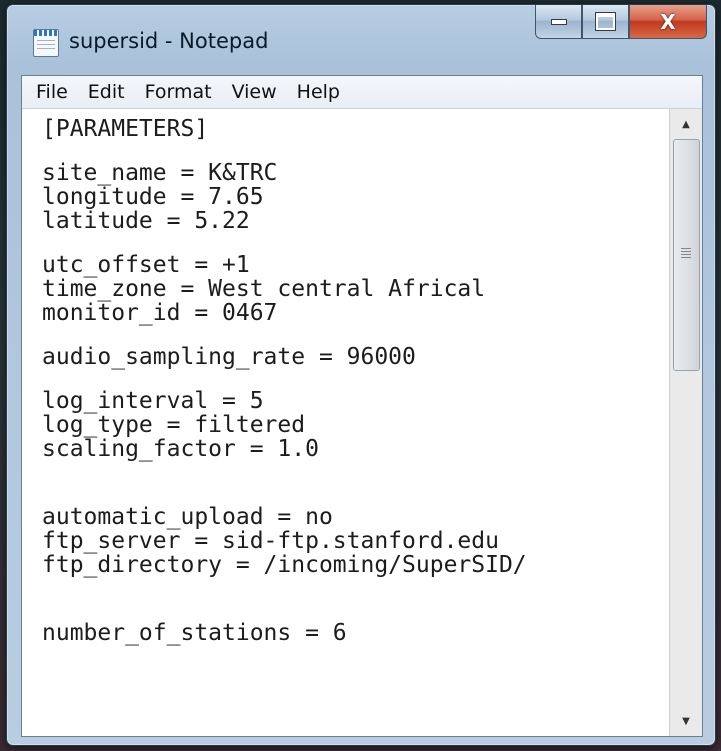  I want to click on vertical-scrollbar: ▲ ▼, so click(685, 422).